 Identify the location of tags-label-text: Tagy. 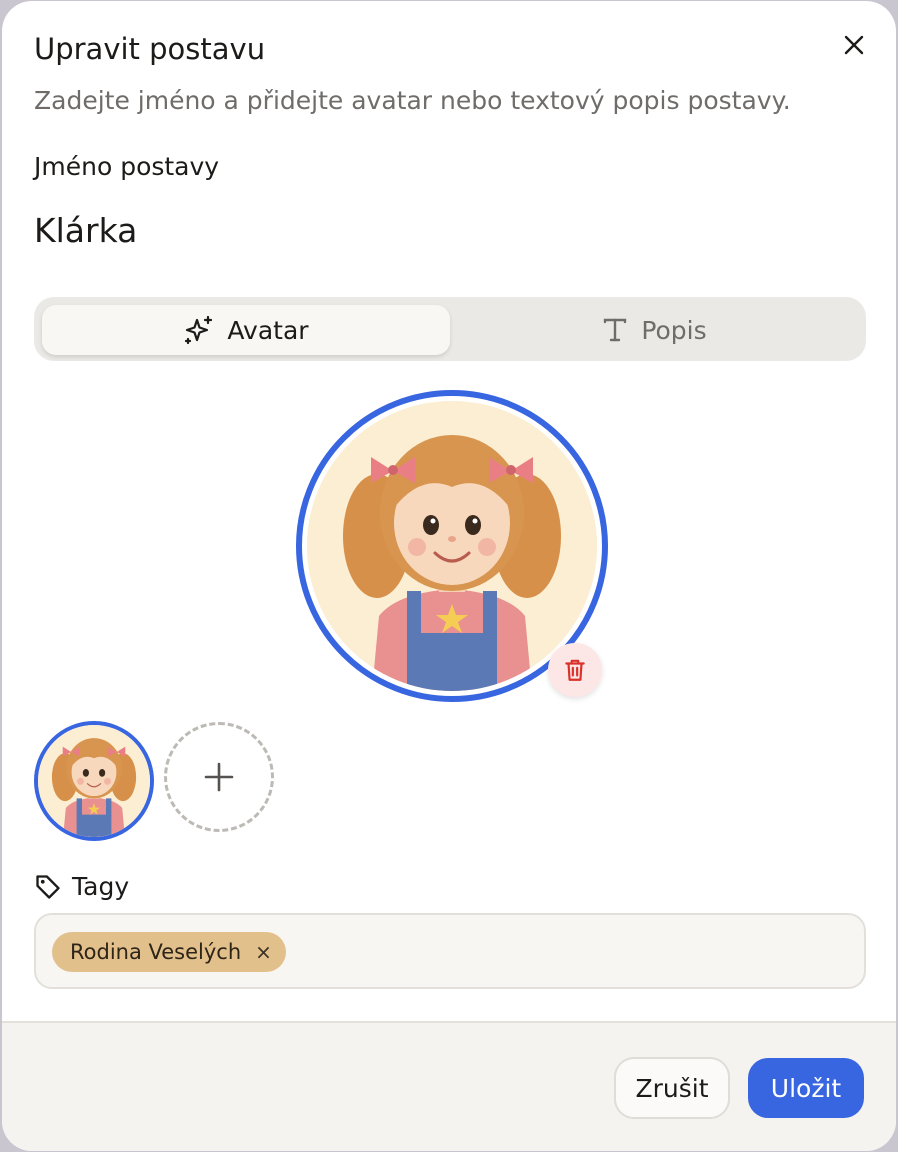
(101, 886).